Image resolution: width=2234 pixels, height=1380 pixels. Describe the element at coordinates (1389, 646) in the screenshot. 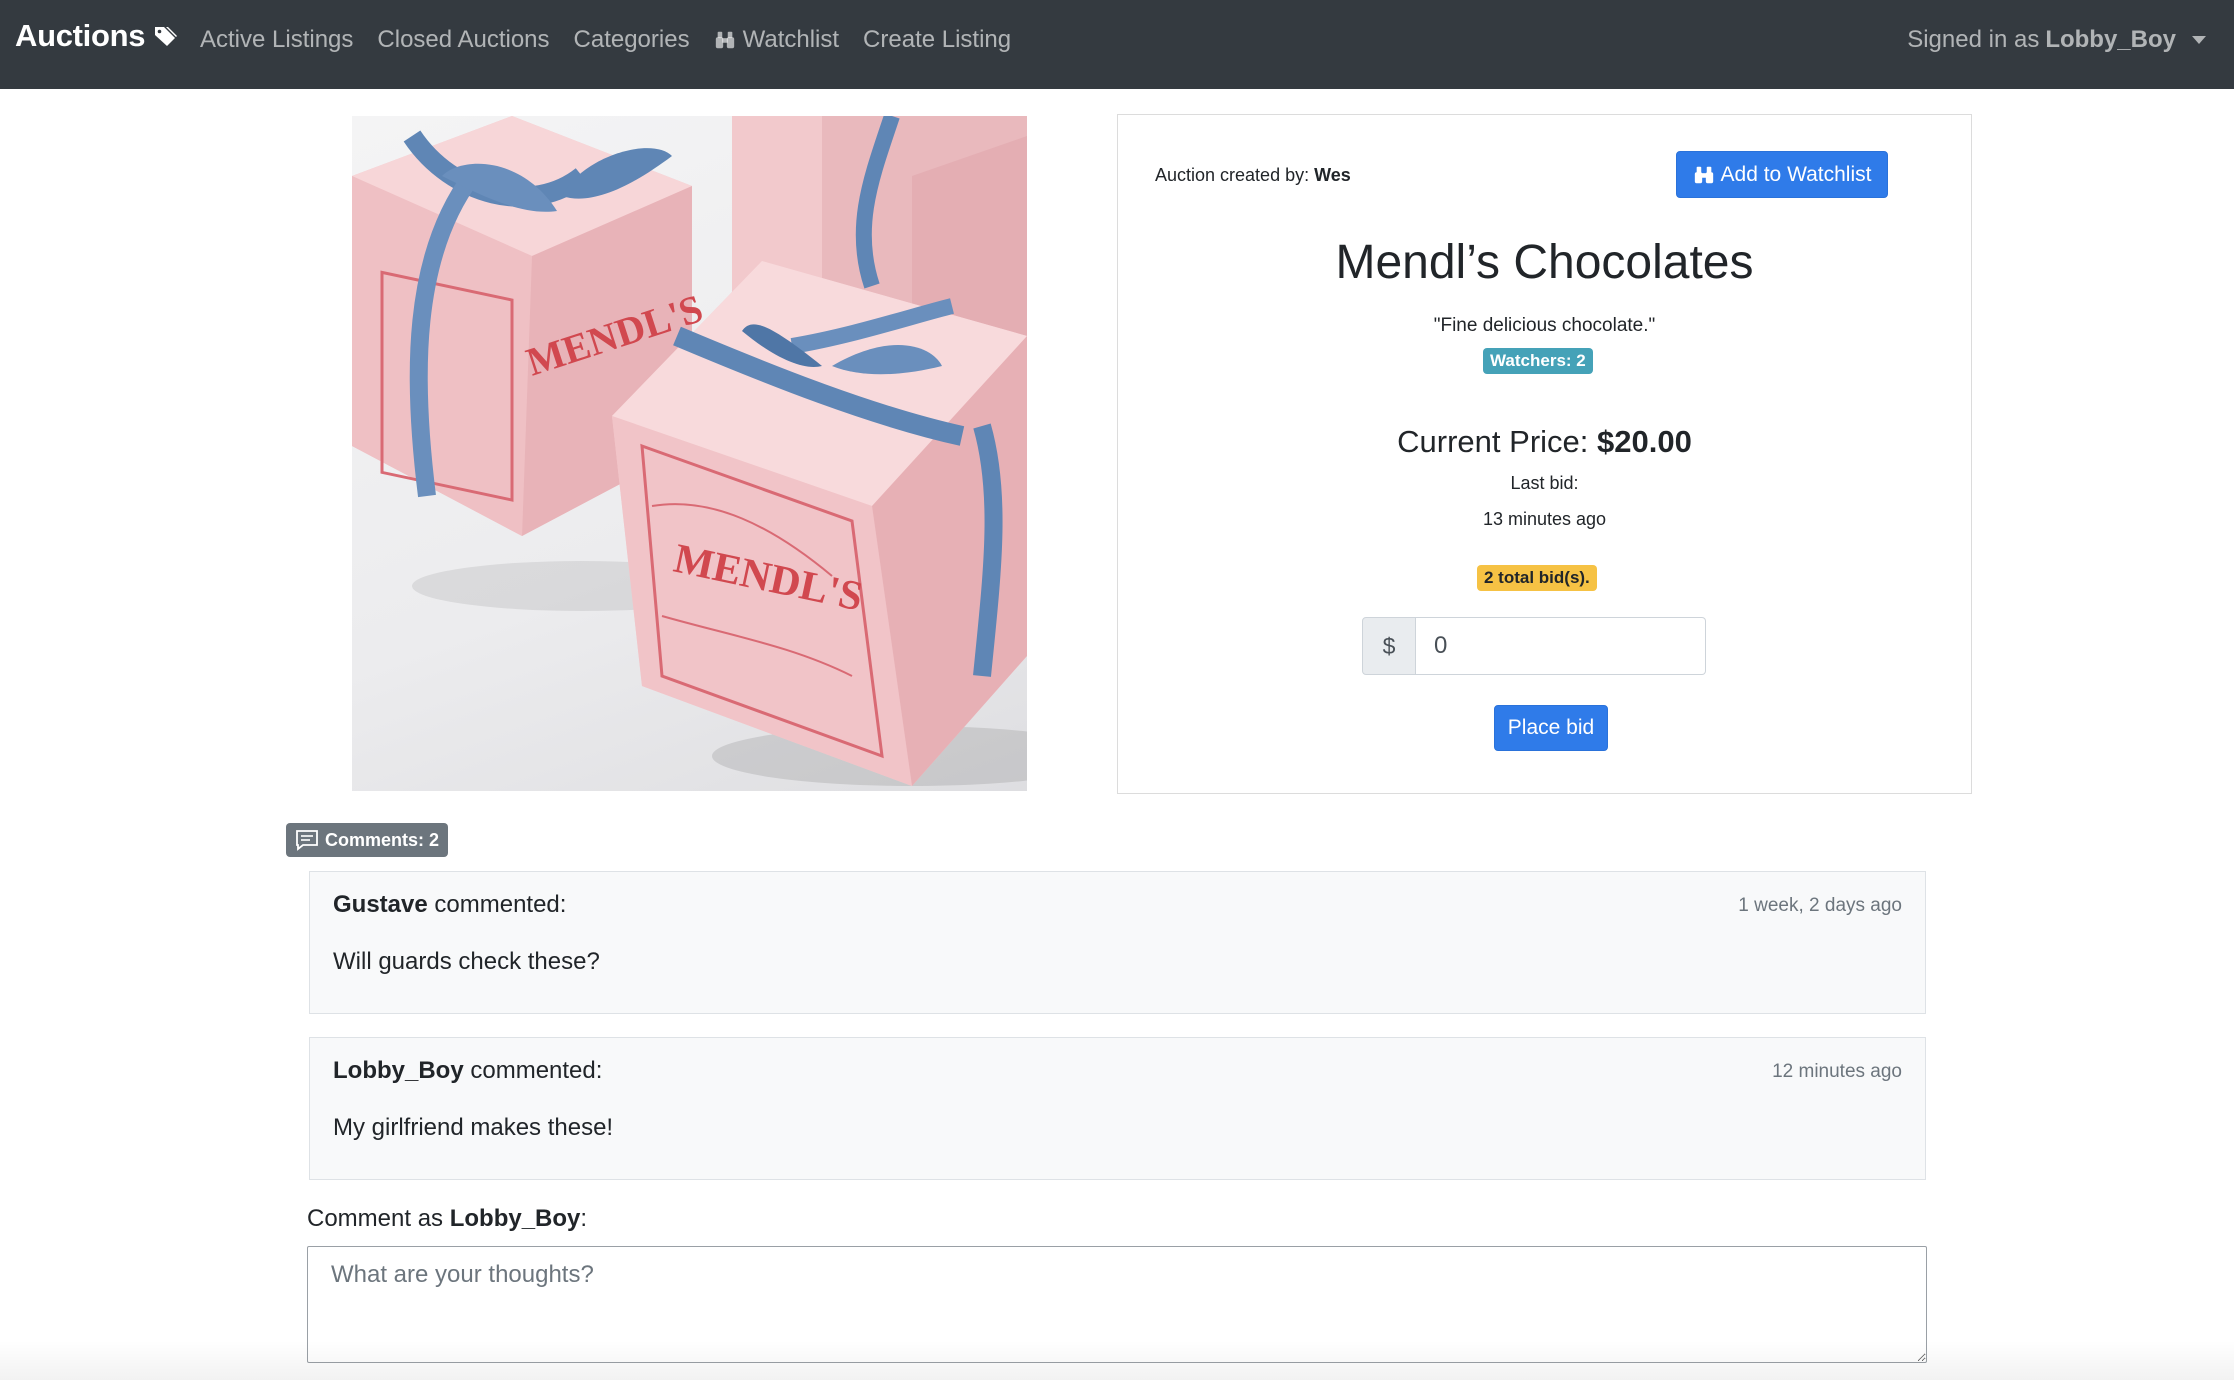

I see `dollar-prefix: $` at that location.